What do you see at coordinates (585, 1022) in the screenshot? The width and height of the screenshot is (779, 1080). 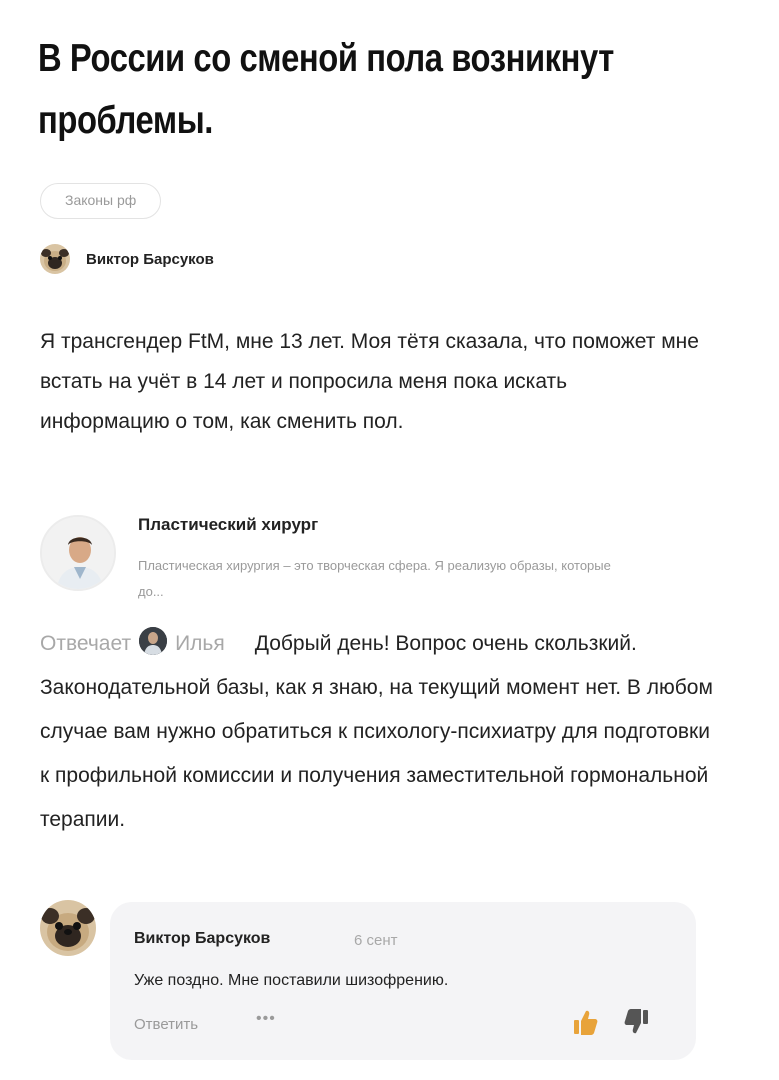 I see `thumbs-up-icon` at bounding box center [585, 1022].